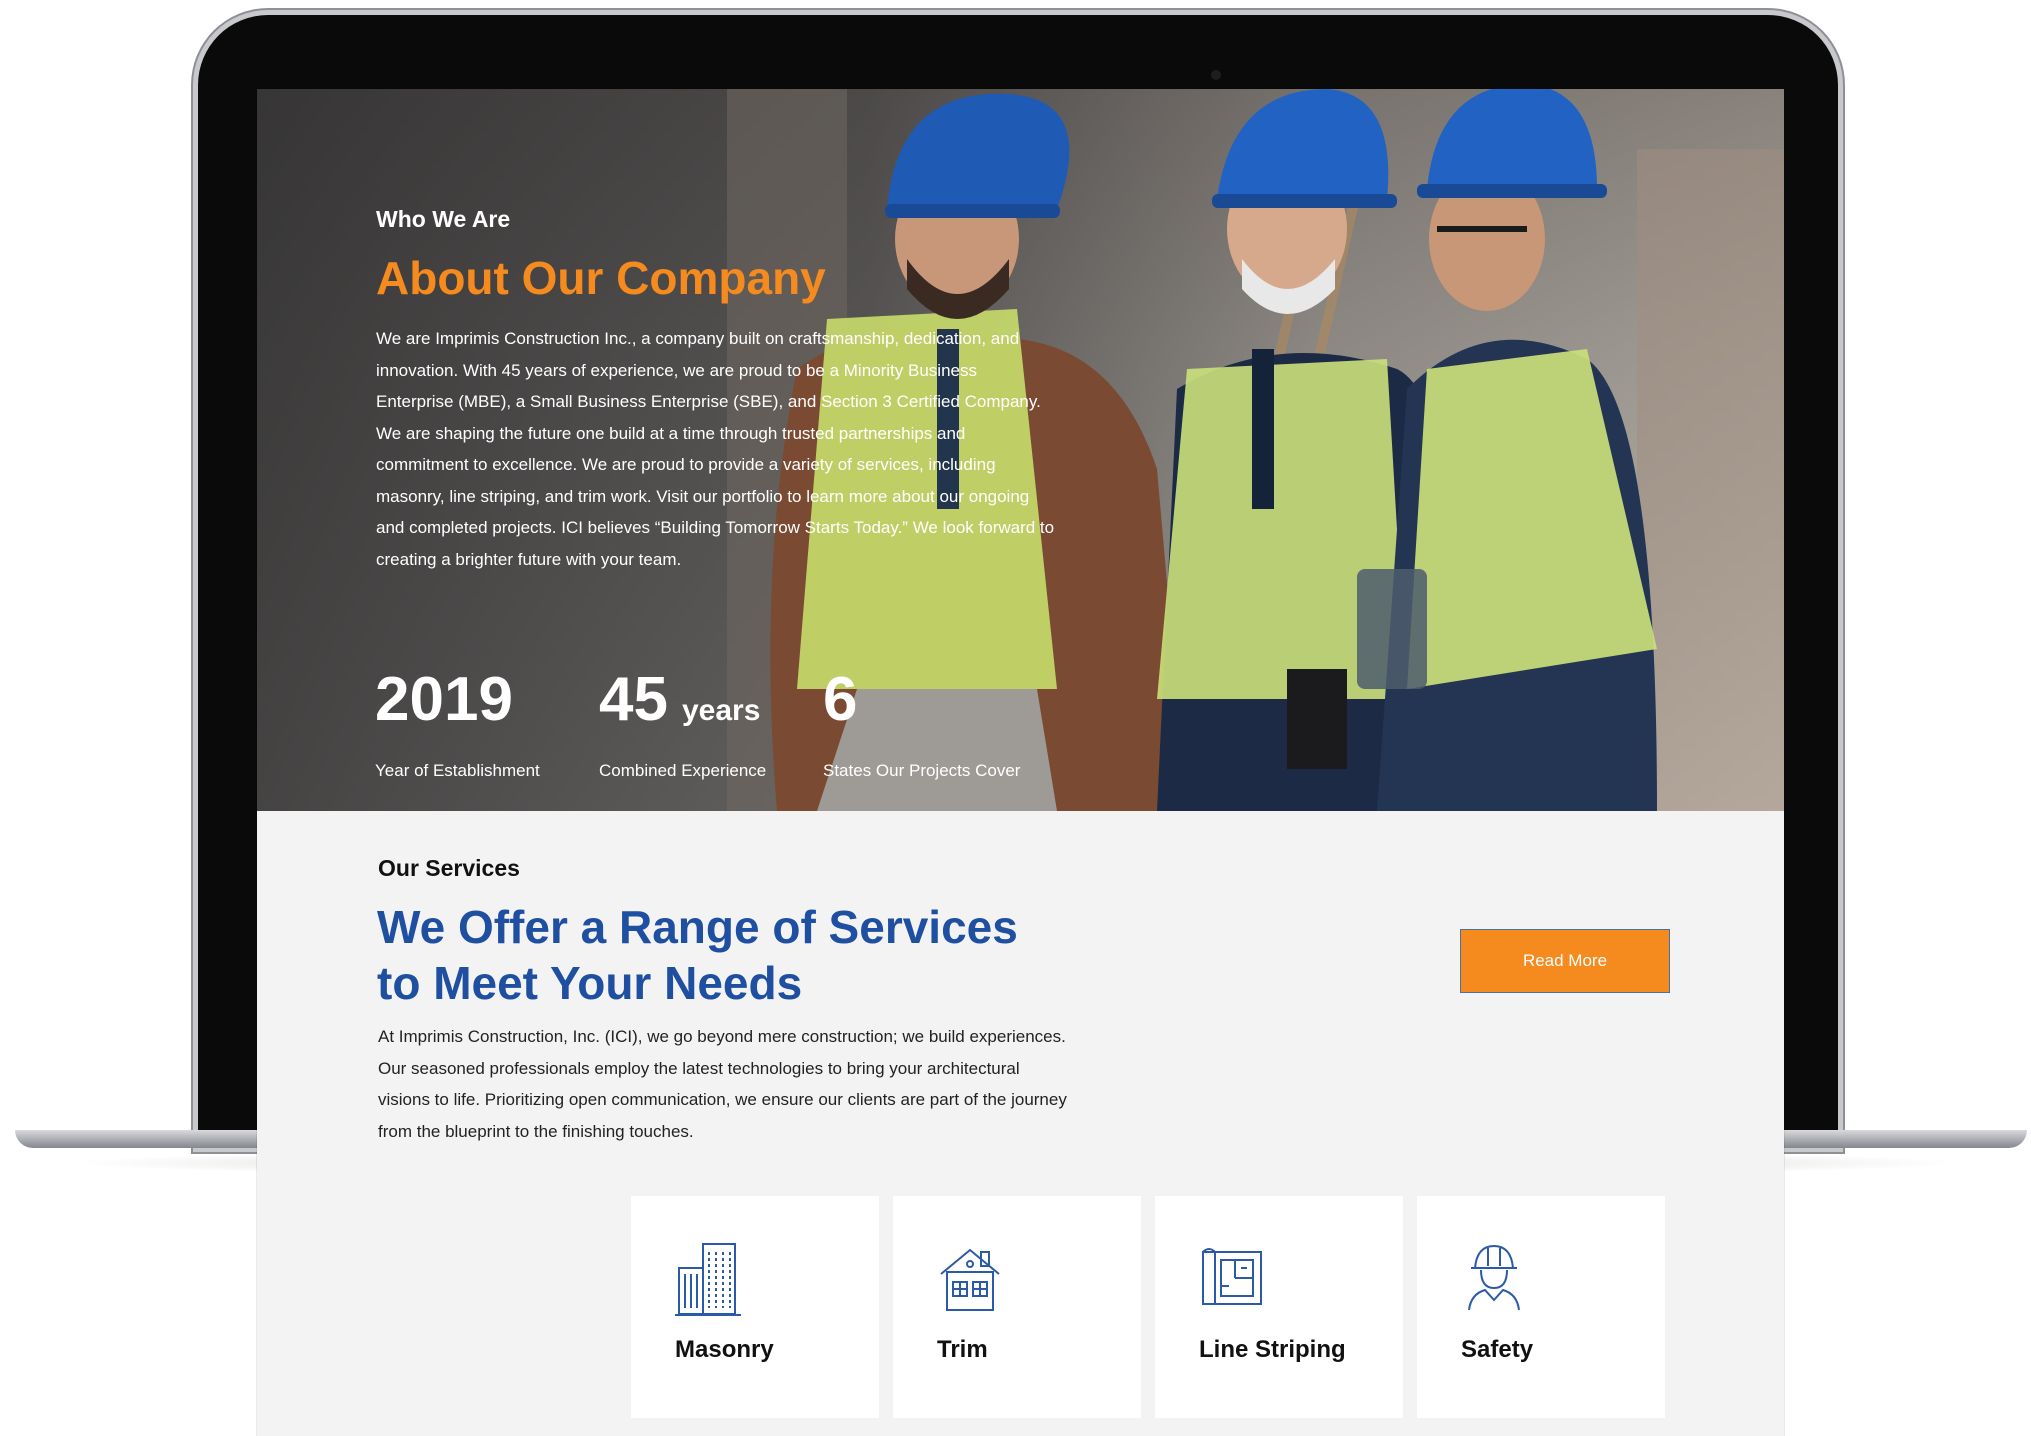 The height and width of the screenshot is (1436, 2031). What do you see at coordinates (840, 699) in the screenshot?
I see `stat-value: 6` at bounding box center [840, 699].